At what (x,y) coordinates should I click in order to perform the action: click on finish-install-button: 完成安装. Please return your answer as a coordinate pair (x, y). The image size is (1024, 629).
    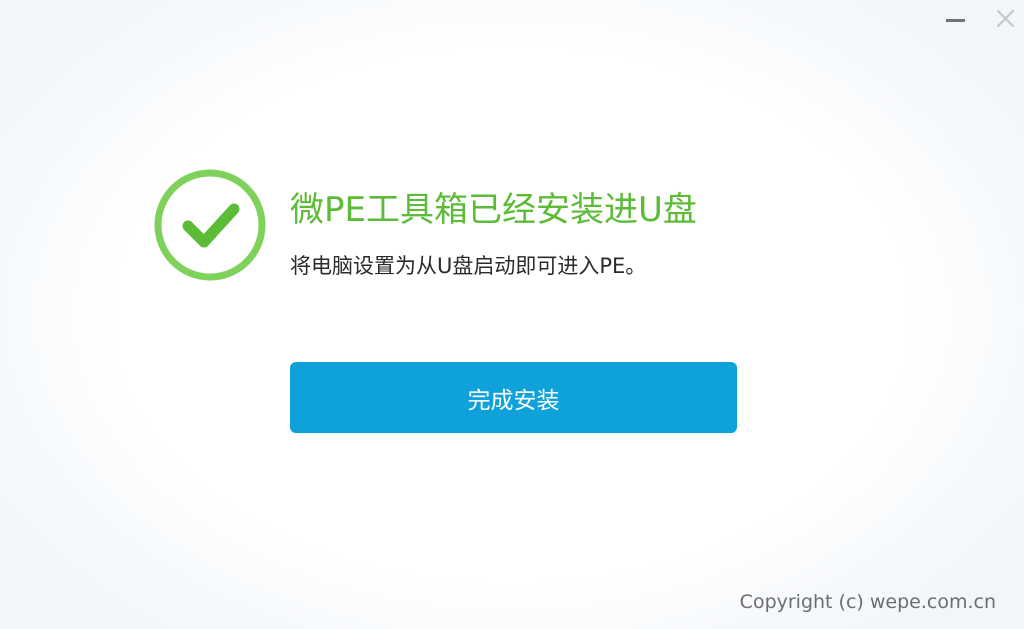
    Looking at the image, I should click on (513, 397).